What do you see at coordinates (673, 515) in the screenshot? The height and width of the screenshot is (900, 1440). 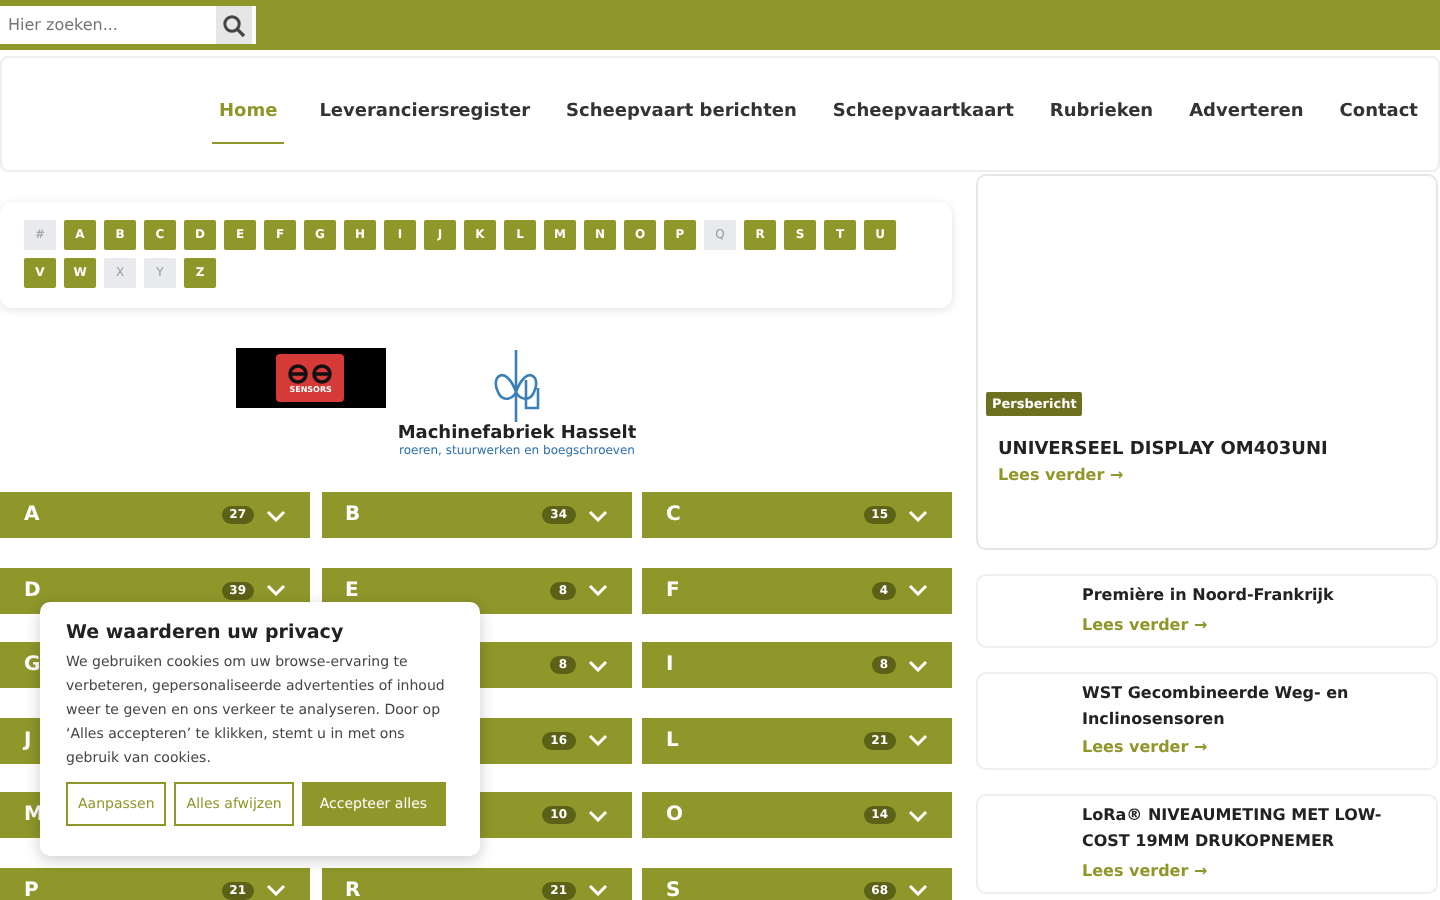 I see `category-letter: C` at bounding box center [673, 515].